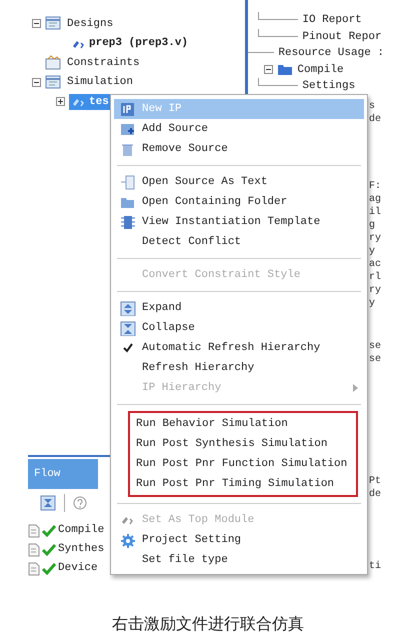  I want to click on menu-item: Run Post Pnr Timing Simulation, so click(243, 484).